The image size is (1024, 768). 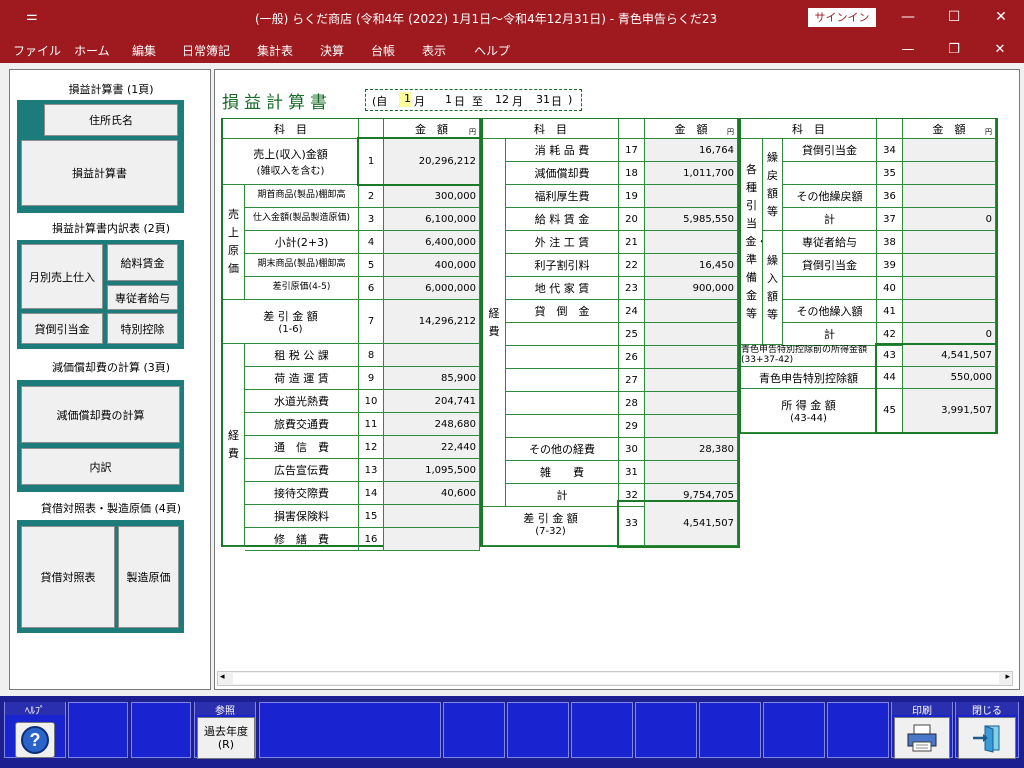 What do you see at coordinates (691, 311) in the screenshot?
I see `col2-row-24-amount` at bounding box center [691, 311].